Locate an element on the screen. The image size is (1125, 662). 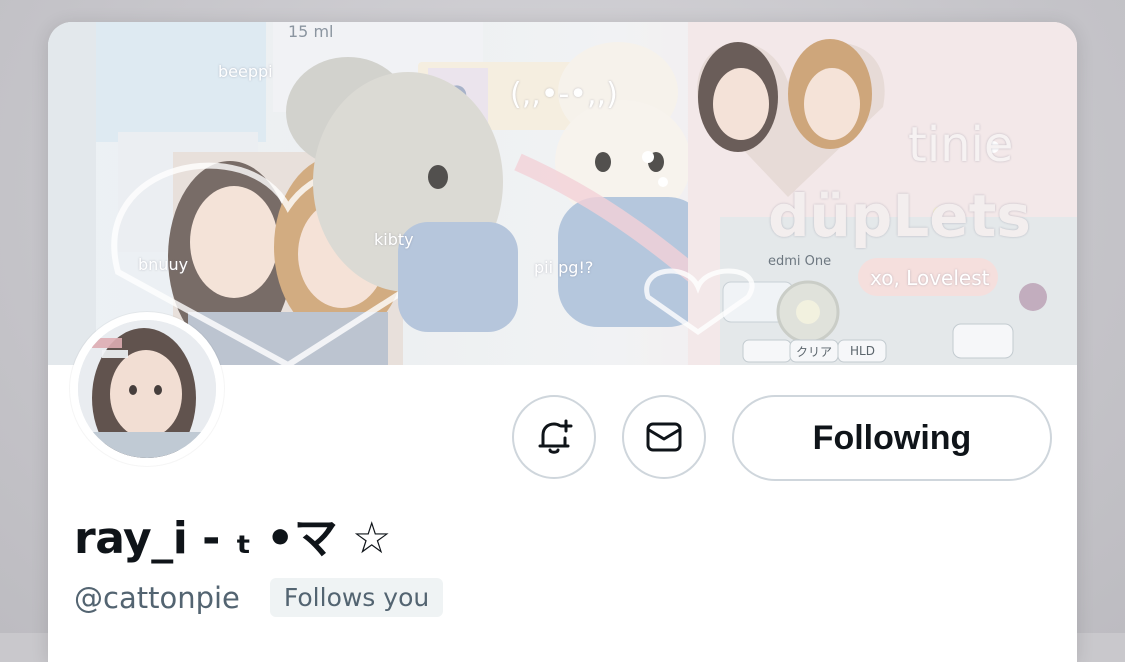
avatar-photo is located at coordinates (147, 389).